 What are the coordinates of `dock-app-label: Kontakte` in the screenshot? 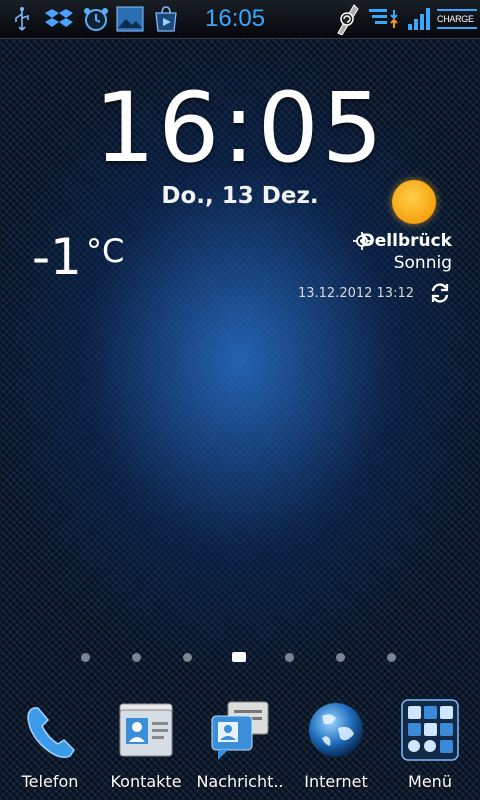 It's located at (146, 781).